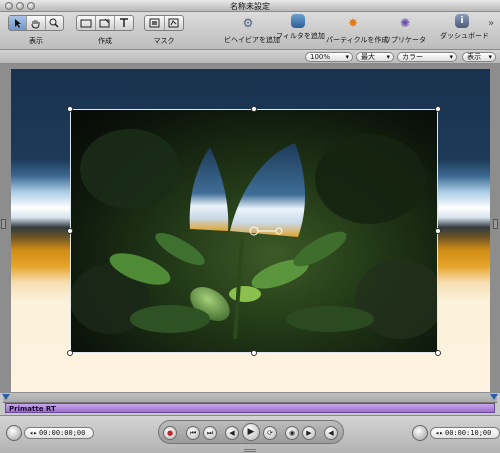  I want to click on quality-popup: 最大, so click(375, 57).